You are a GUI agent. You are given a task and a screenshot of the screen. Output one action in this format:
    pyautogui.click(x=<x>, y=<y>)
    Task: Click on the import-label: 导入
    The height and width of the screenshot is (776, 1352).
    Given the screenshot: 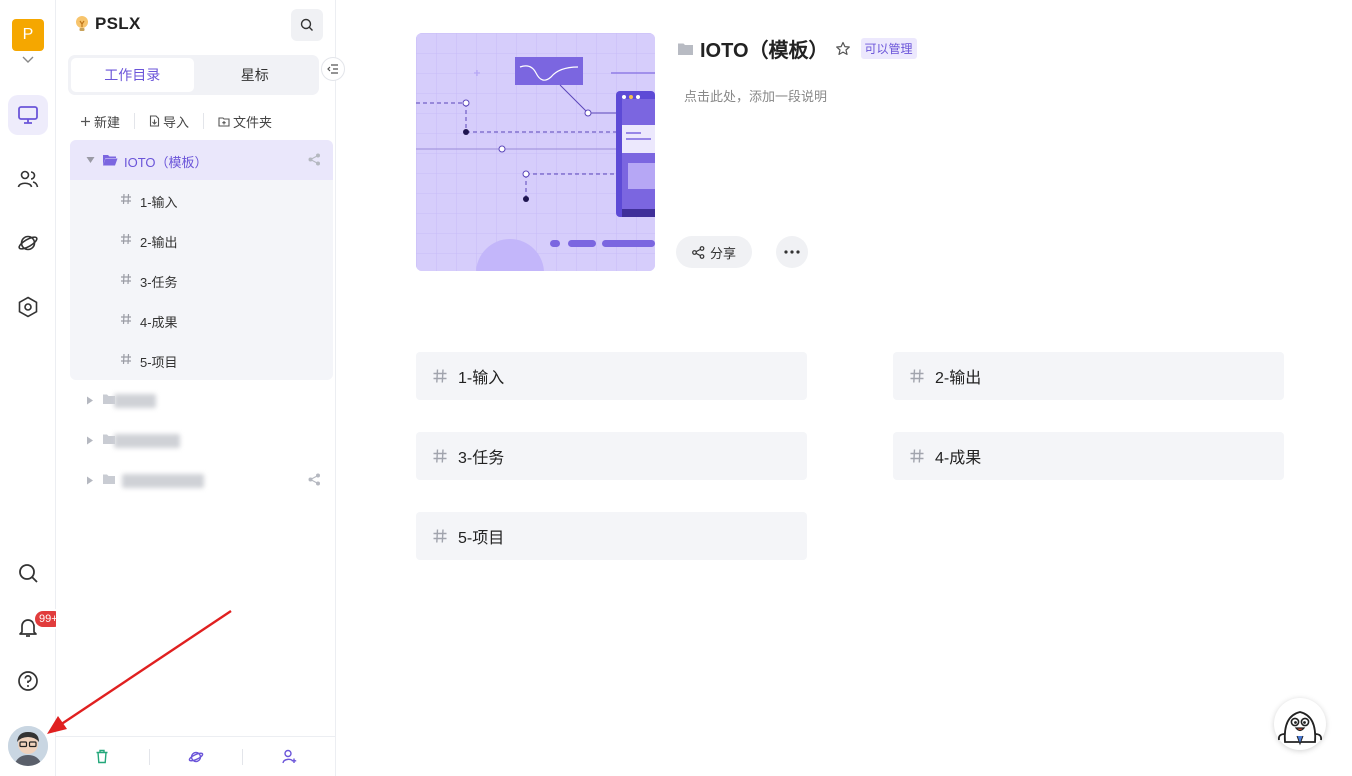 What is the action you would take?
    pyautogui.click(x=176, y=122)
    